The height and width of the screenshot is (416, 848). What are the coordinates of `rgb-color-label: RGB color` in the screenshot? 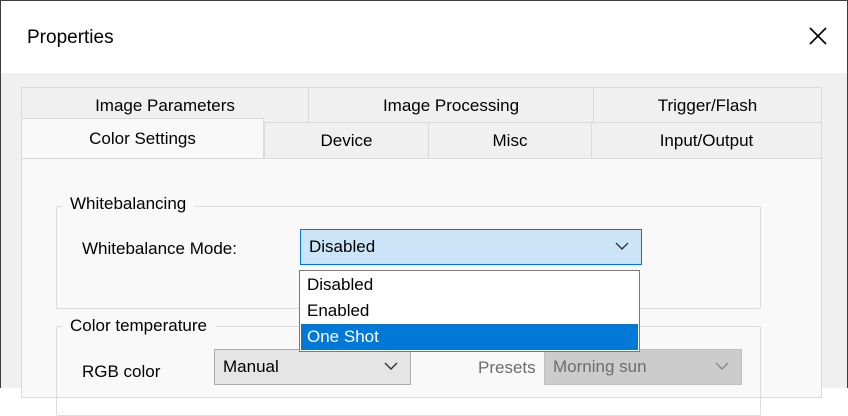 It's located at (121, 371).